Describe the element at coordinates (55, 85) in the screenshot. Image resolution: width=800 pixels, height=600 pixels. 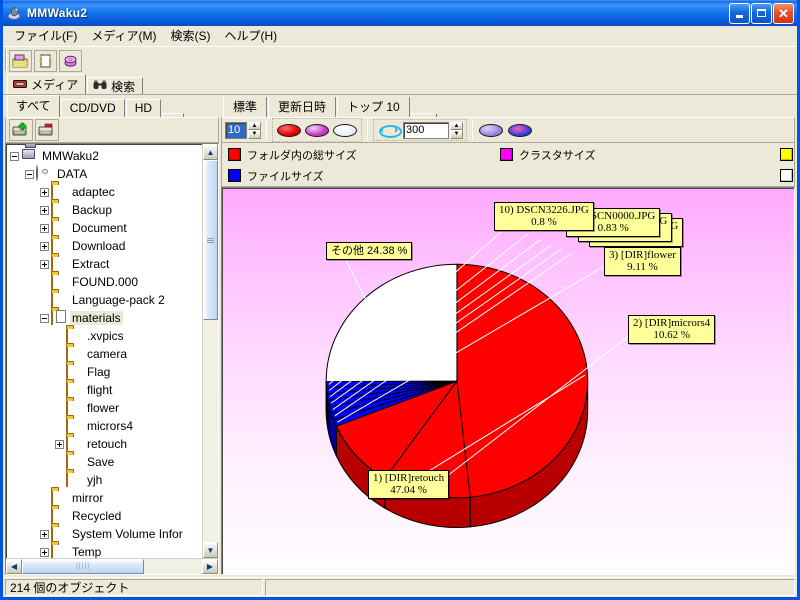
I see `tab-media-label: メディア` at that location.